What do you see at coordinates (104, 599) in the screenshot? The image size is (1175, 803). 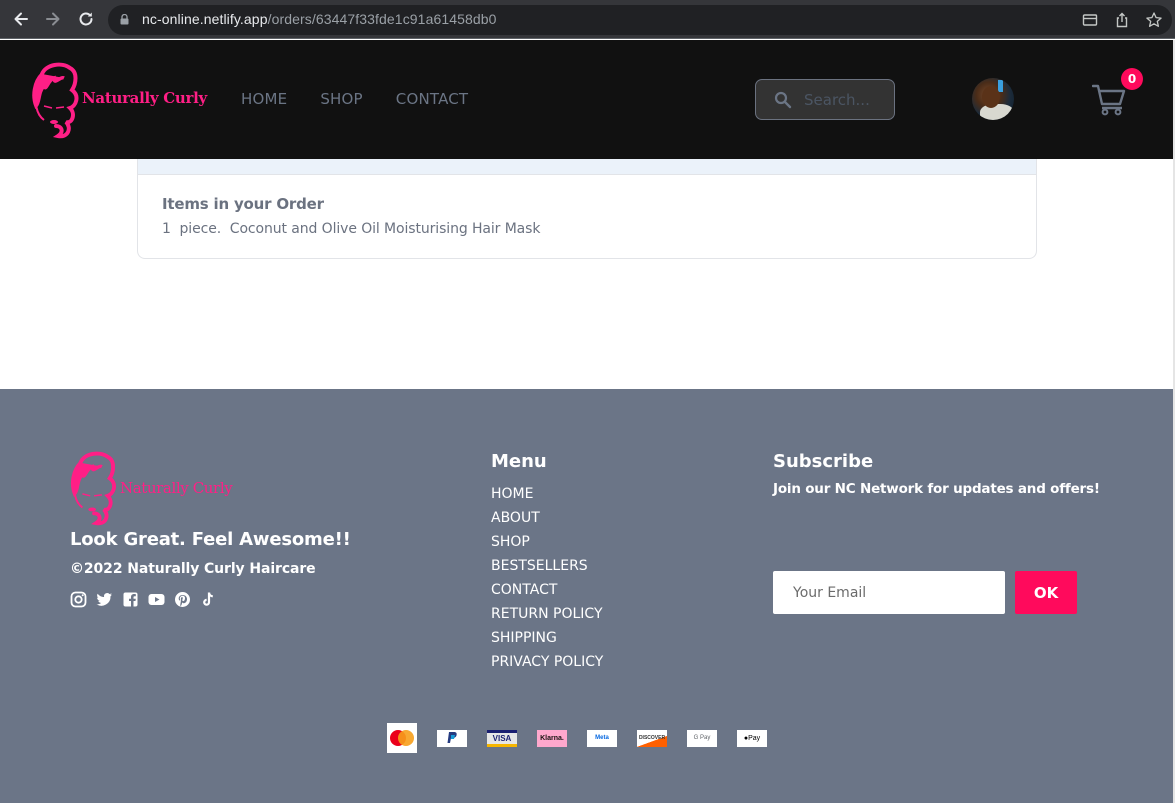 I see `twitter-icon` at bounding box center [104, 599].